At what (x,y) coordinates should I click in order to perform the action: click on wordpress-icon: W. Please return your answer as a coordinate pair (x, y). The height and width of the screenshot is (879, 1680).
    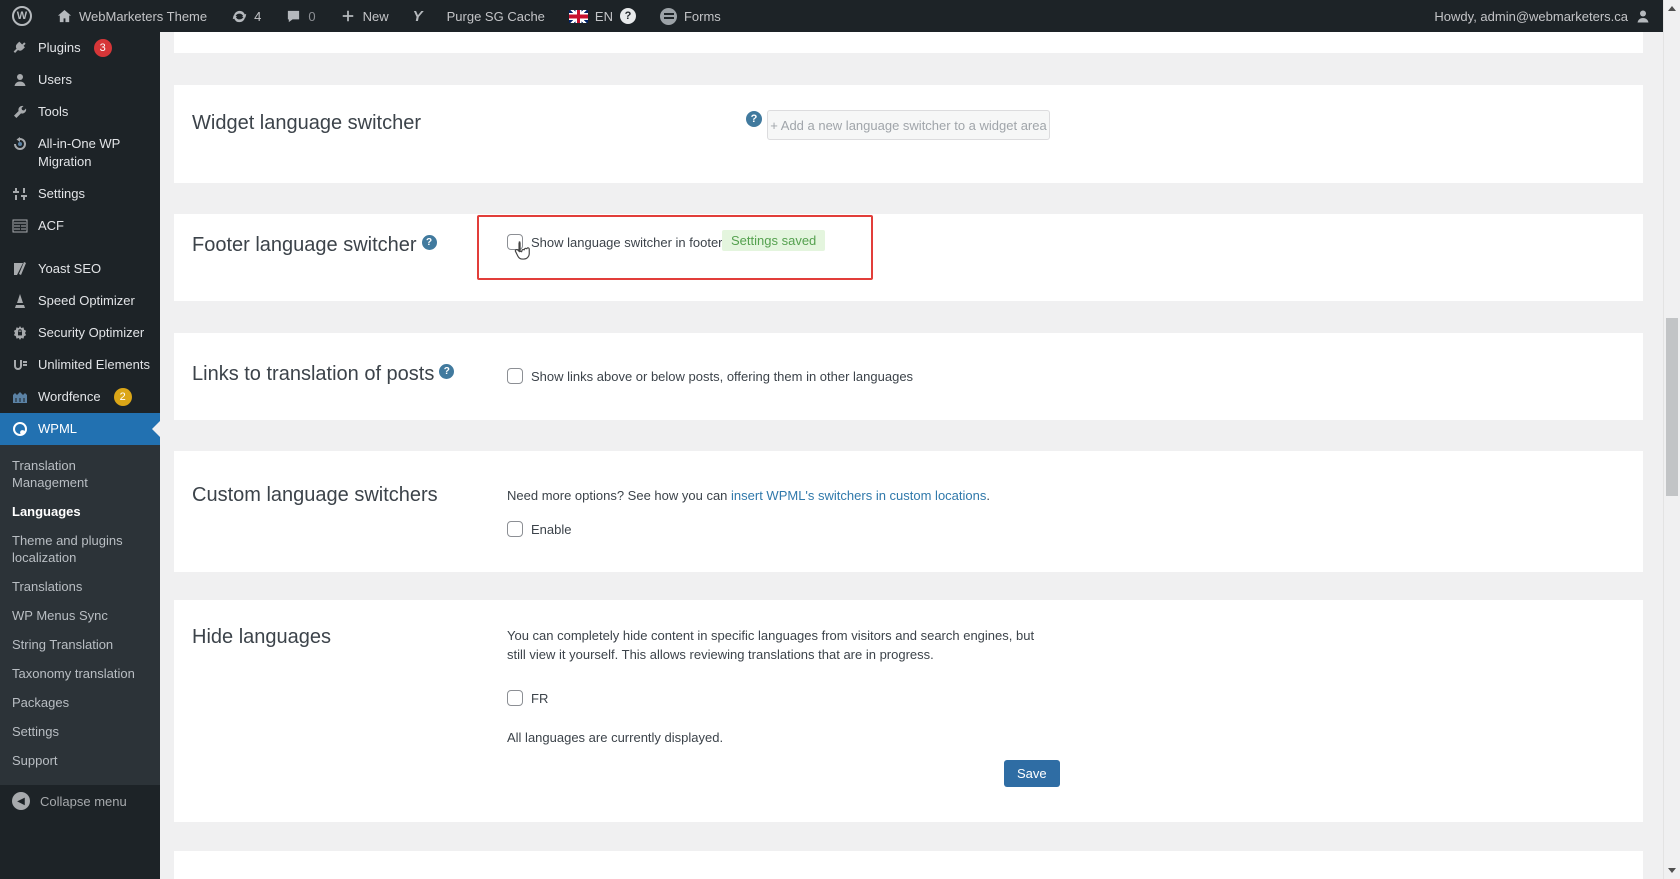
    Looking at the image, I should click on (22, 16).